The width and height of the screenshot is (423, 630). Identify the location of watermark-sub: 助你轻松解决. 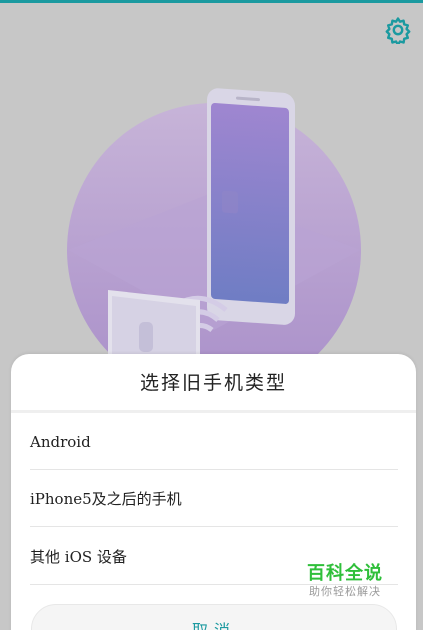
(345, 591).